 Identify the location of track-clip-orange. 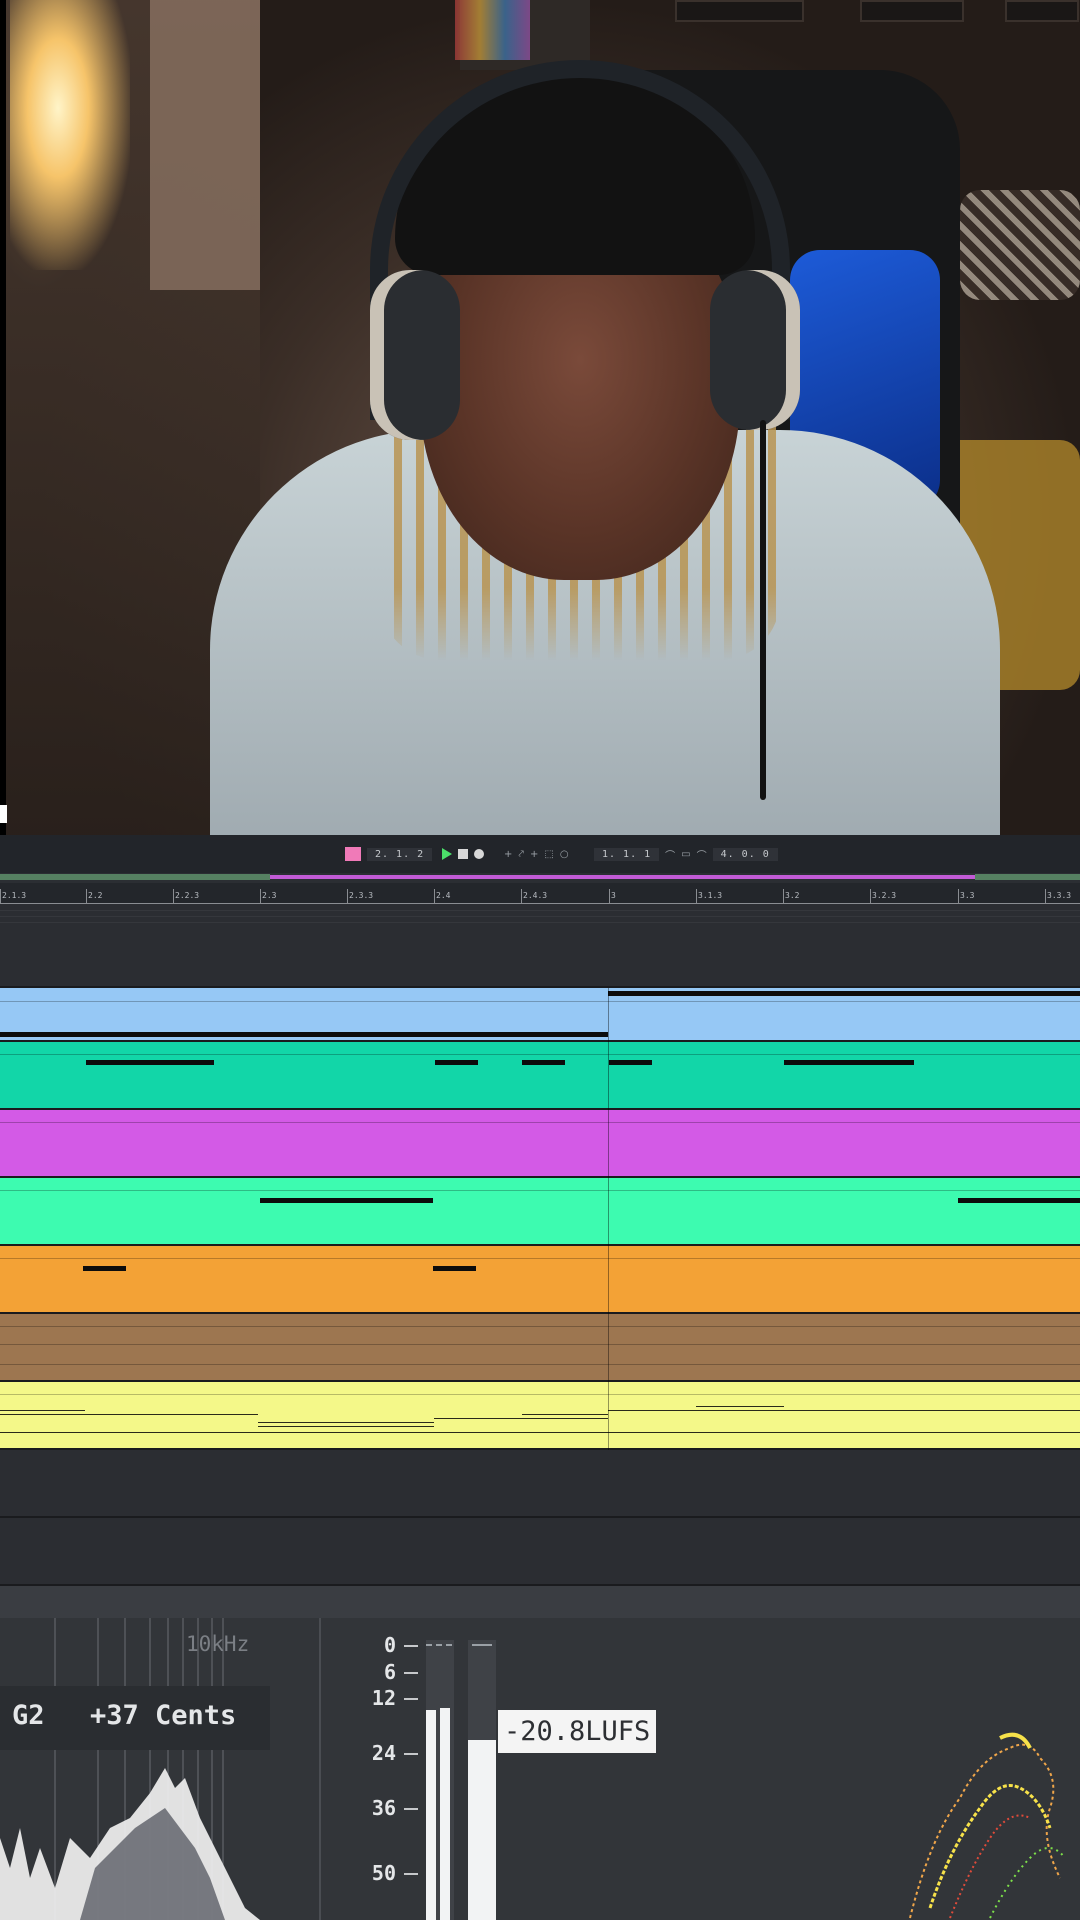
(540, 1280).